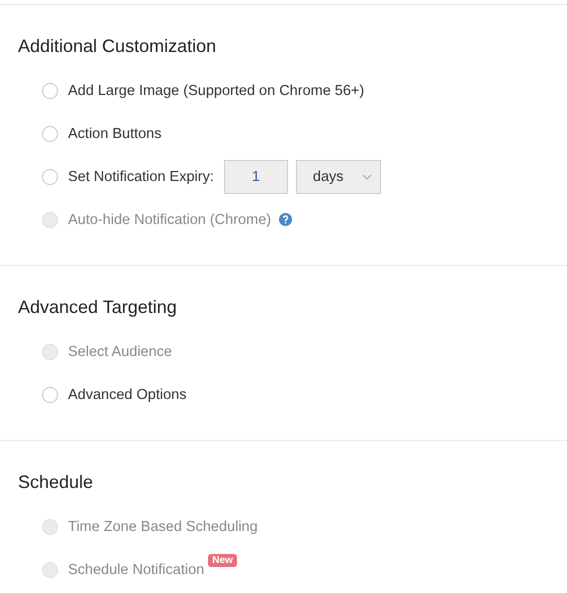  I want to click on option-label: Time Zone Based Scheduling, so click(163, 526).